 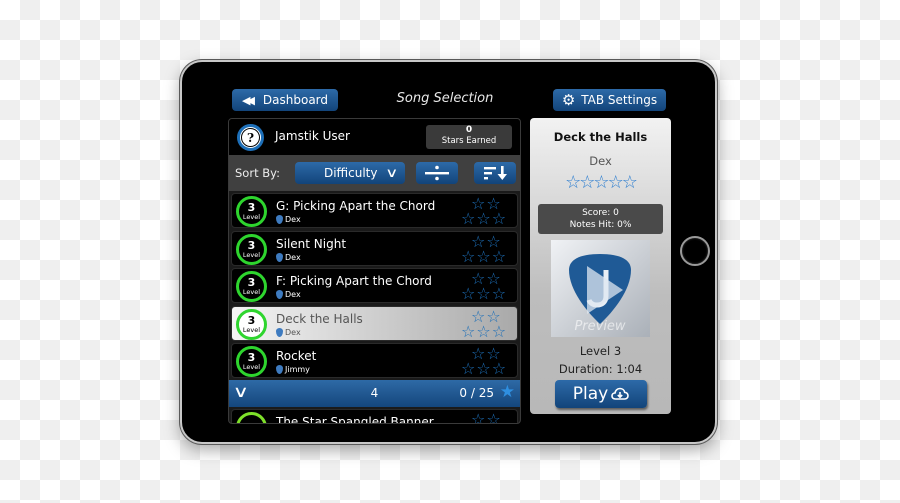 I want to click on stars-earned-label: Stars Earned, so click(x=469, y=141).